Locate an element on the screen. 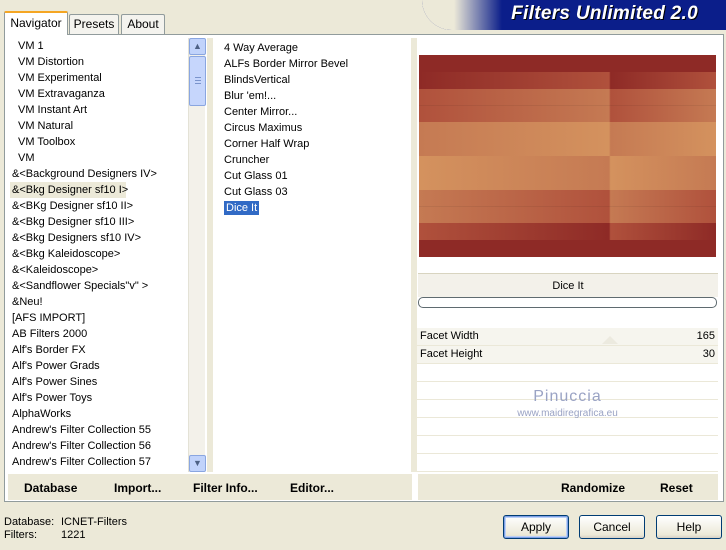 This screenshot has height=550, width=726. filters-count-label: Filters: is located at coordinates (20, 535).